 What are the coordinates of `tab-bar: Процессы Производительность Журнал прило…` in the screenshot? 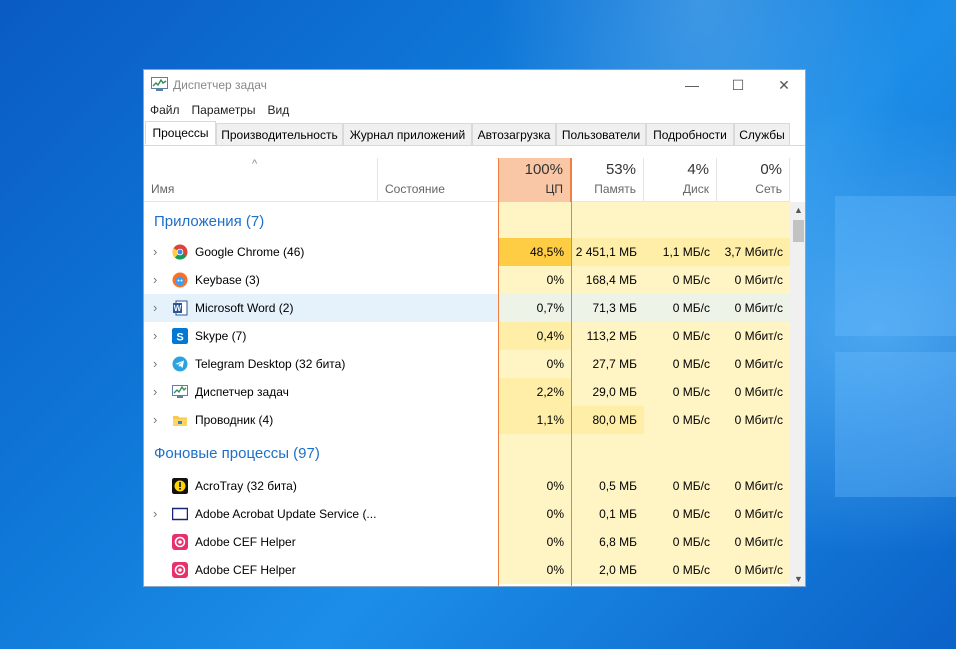 It's located at (474, 133).